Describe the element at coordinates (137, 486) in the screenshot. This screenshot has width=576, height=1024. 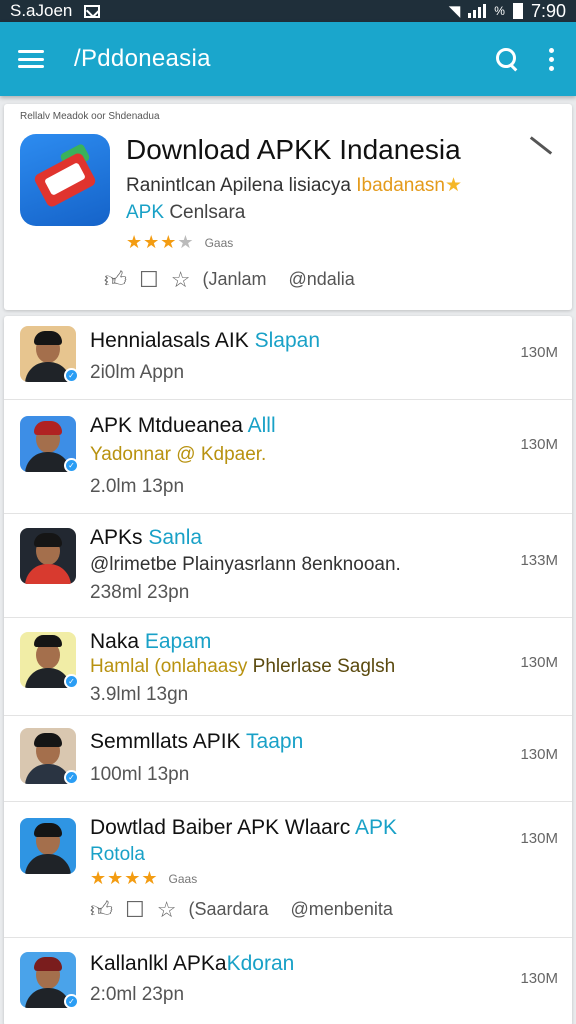
I see `item-meta: 2.0lm 13pn` at that location.